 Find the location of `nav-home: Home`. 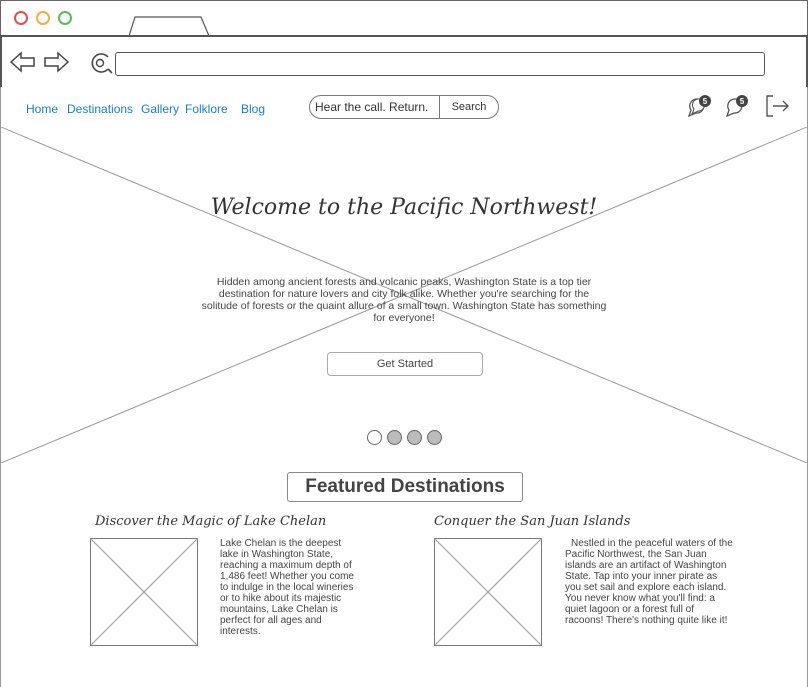

nav-home: Home is located at coordinates (42, 109).